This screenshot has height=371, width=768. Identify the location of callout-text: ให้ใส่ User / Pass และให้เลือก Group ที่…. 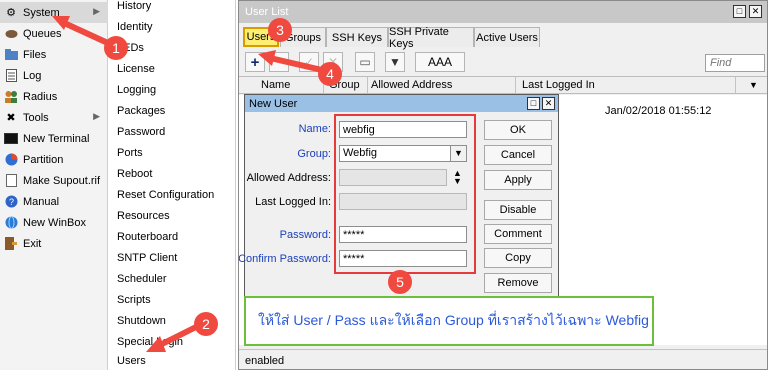
(453, 320).